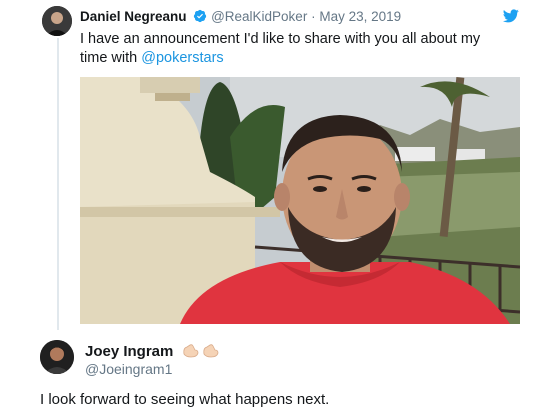  What do you see at coordinates (129, 351) in the screenshot?
I see `reply-display-name-text: Joey Ingram` at bounding box center [129, 351].